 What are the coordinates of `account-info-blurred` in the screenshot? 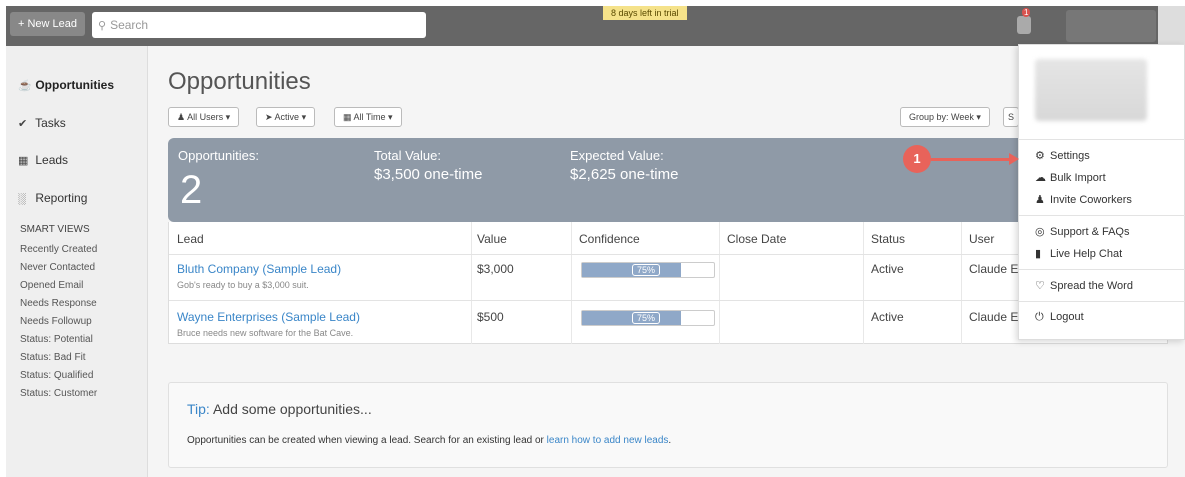 It's located at (1091, 90).